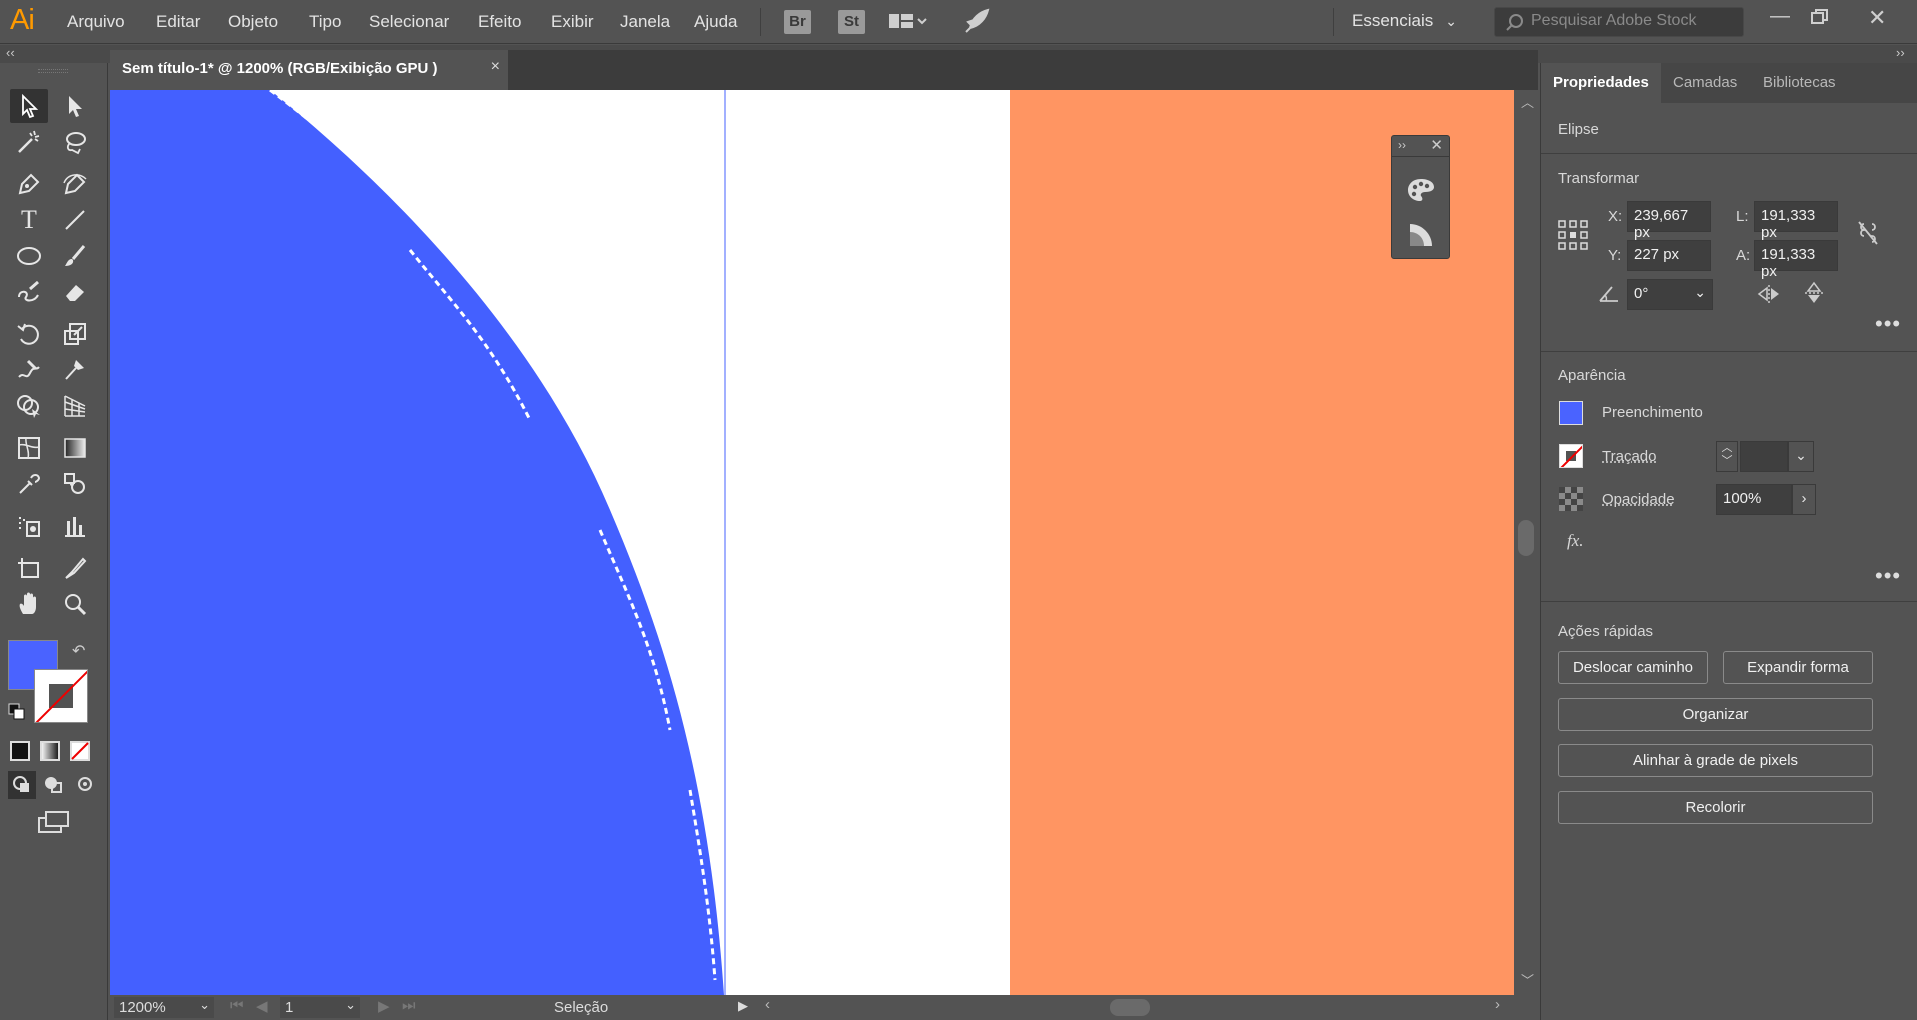 Image resolution: width=1917 pixels, height=1020 pixels. What do you see at coordinates (1877, 18) in the screenshot?
I see `close-window-icon: ✕` at bounding box center [1877, 18].